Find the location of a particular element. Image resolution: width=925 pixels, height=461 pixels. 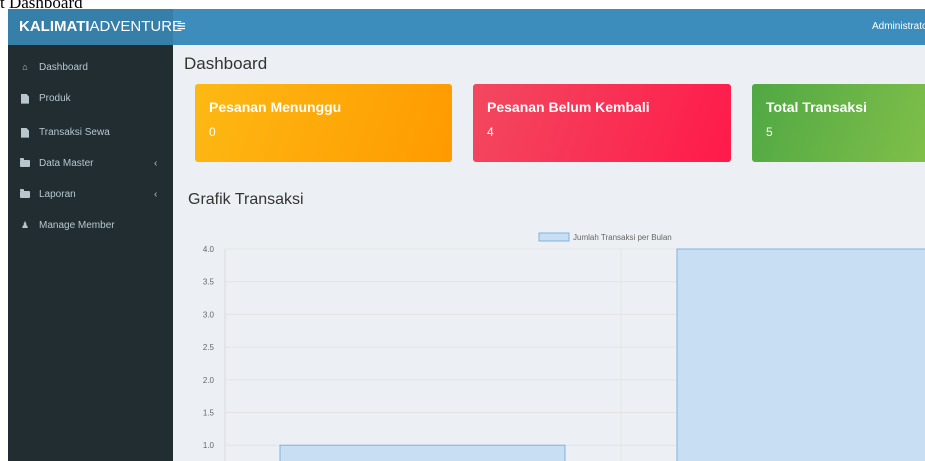

sidebar-item-label: Data Master is located at coordinates (66, 163).